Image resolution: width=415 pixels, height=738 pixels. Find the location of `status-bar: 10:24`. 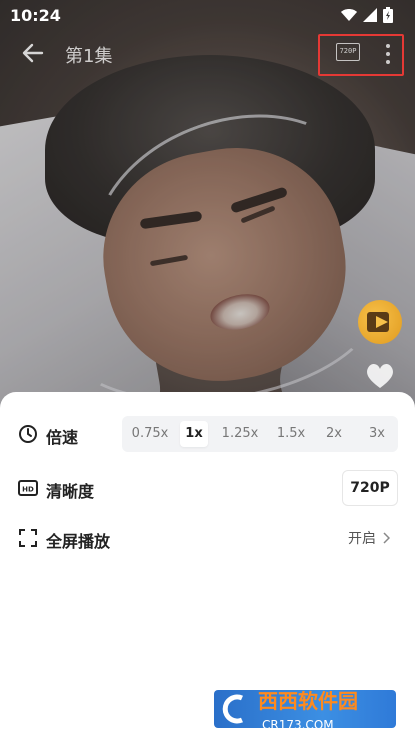

status-bar: 10:24 is located at coordinates (207, 15).